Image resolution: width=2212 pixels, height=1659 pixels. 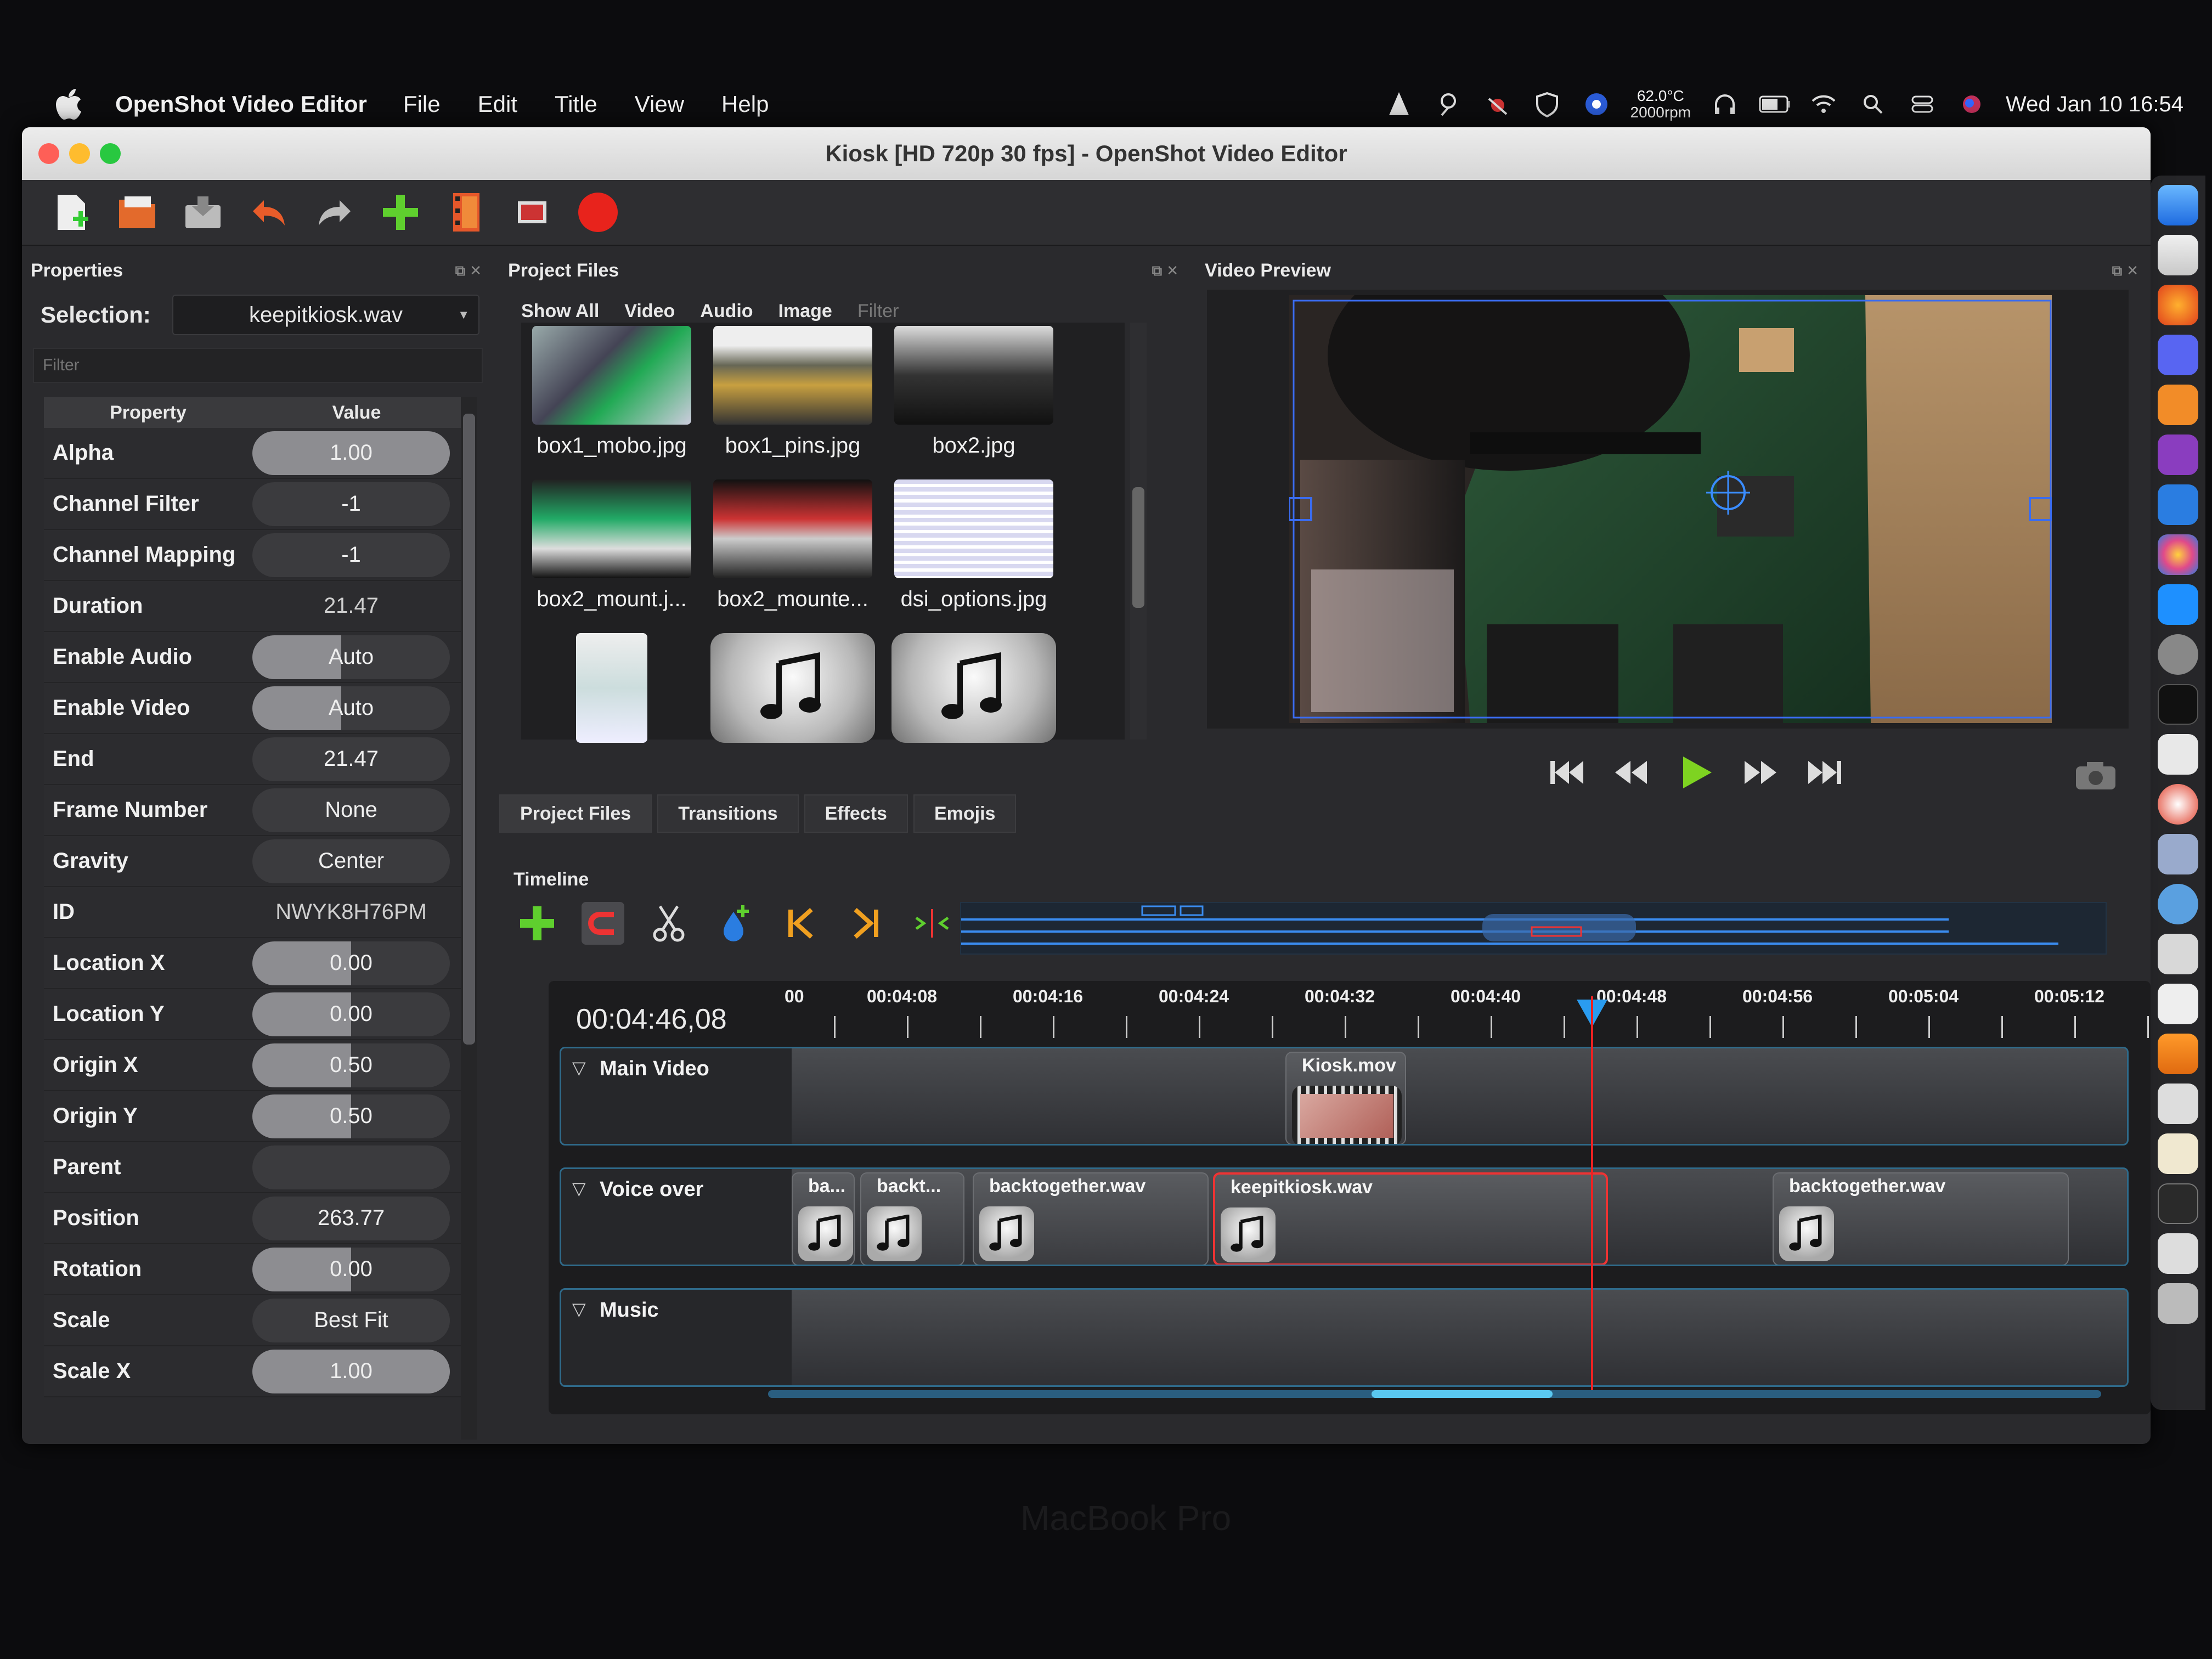 I want to click on vlc-cone-icon, so click(x=1399, y=105).